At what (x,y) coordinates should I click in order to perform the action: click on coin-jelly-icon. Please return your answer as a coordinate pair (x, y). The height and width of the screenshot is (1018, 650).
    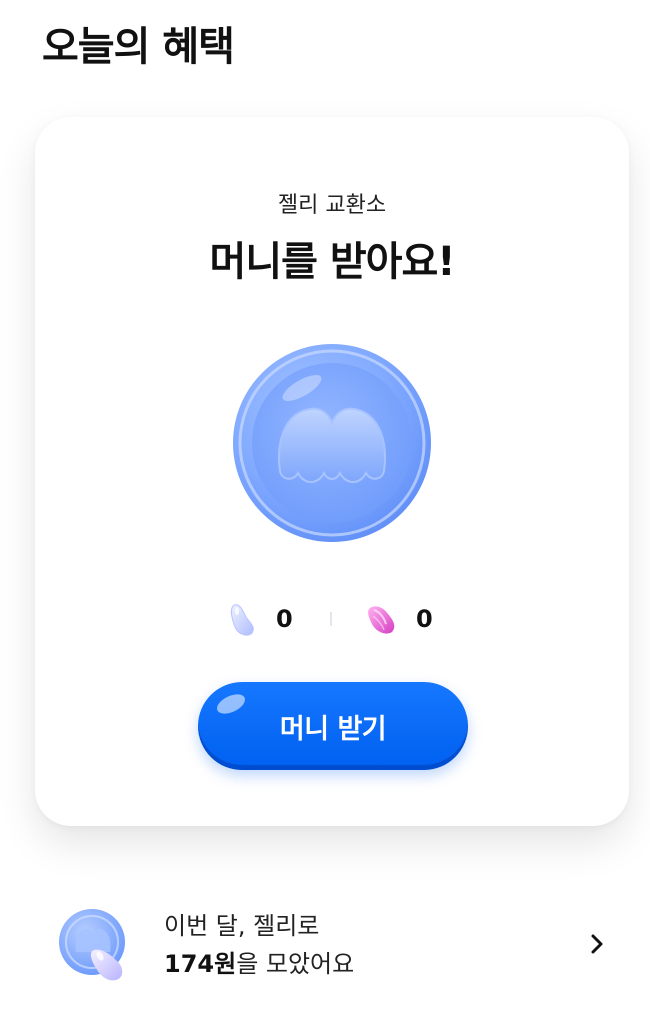
    Looking at the image, I should click on (98, 946).